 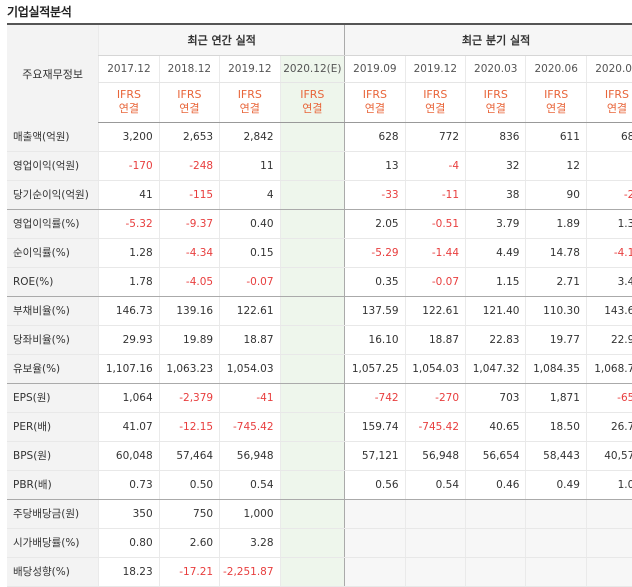 I want to click on row-label: 부채비율(%), so click(x=53, y=311).